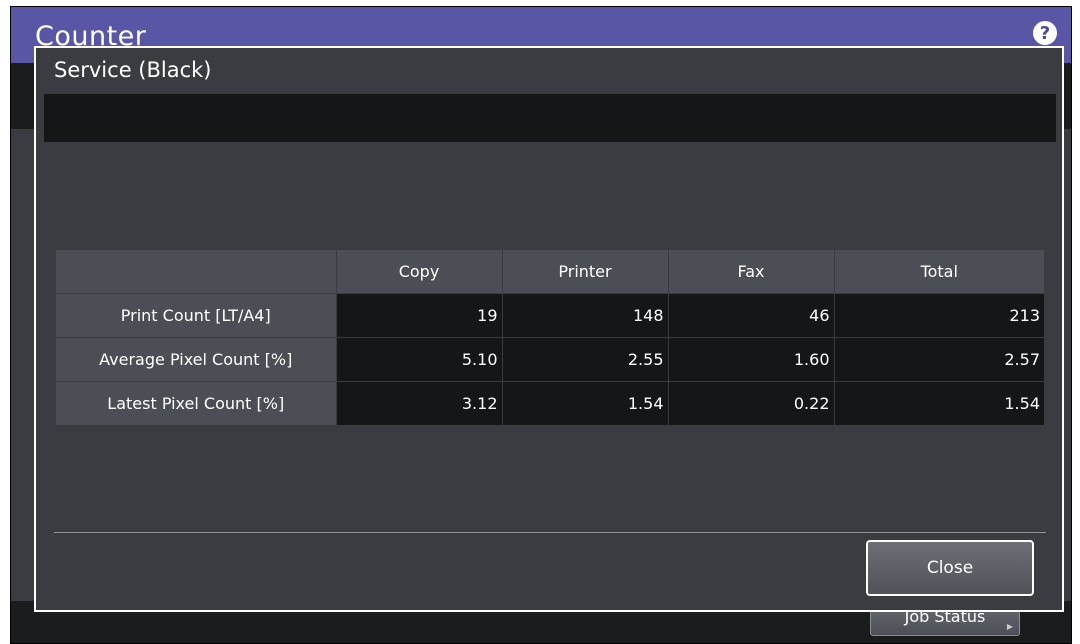 Image resolution: width=1080 pixels, height=644 pixels. What do you see at coordinates (1009, 626) in the screenshot?
I see `expand-arrow-icon: ▶` at bounding box center [1009, 626].